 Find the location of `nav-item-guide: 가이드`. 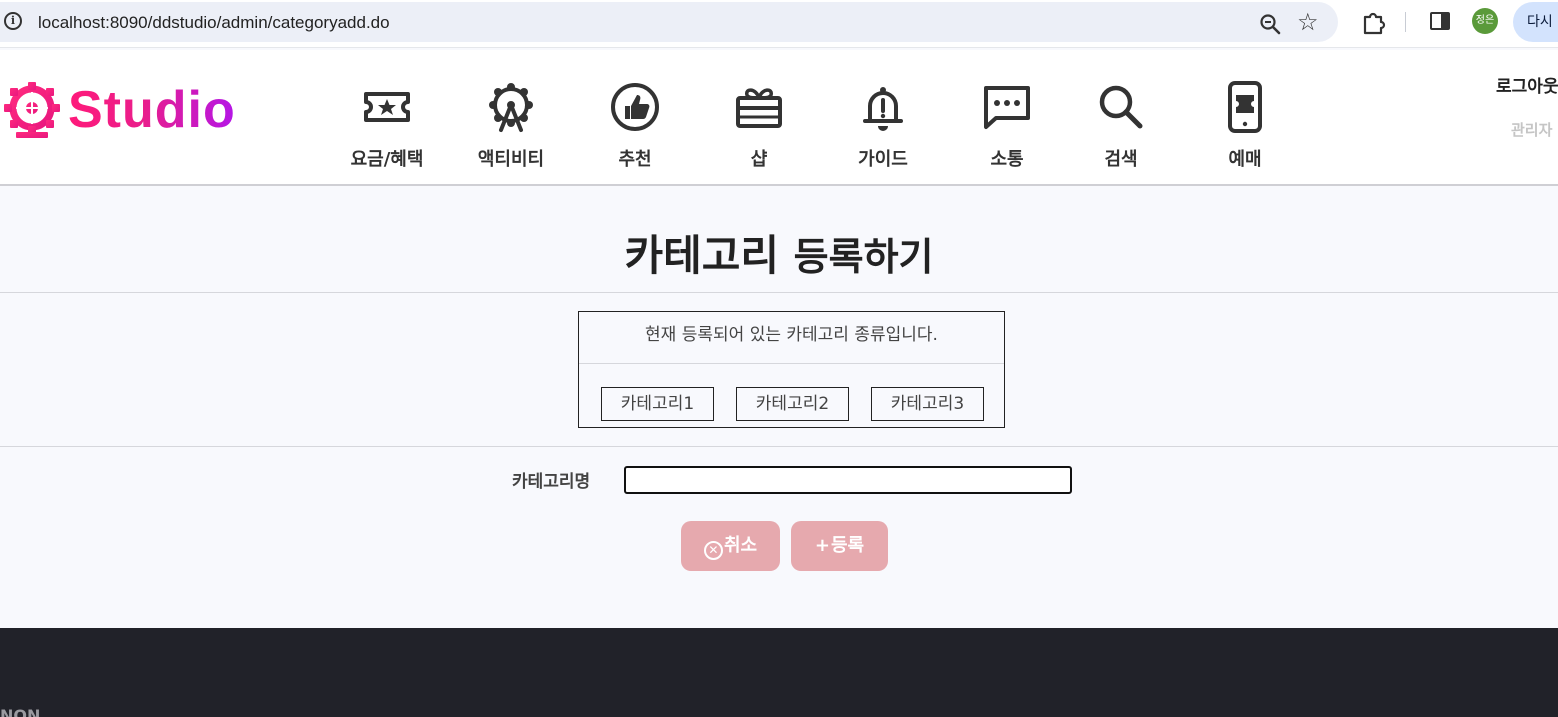

nav-item-guide: 가이드 is located at coordinates (883, 130).